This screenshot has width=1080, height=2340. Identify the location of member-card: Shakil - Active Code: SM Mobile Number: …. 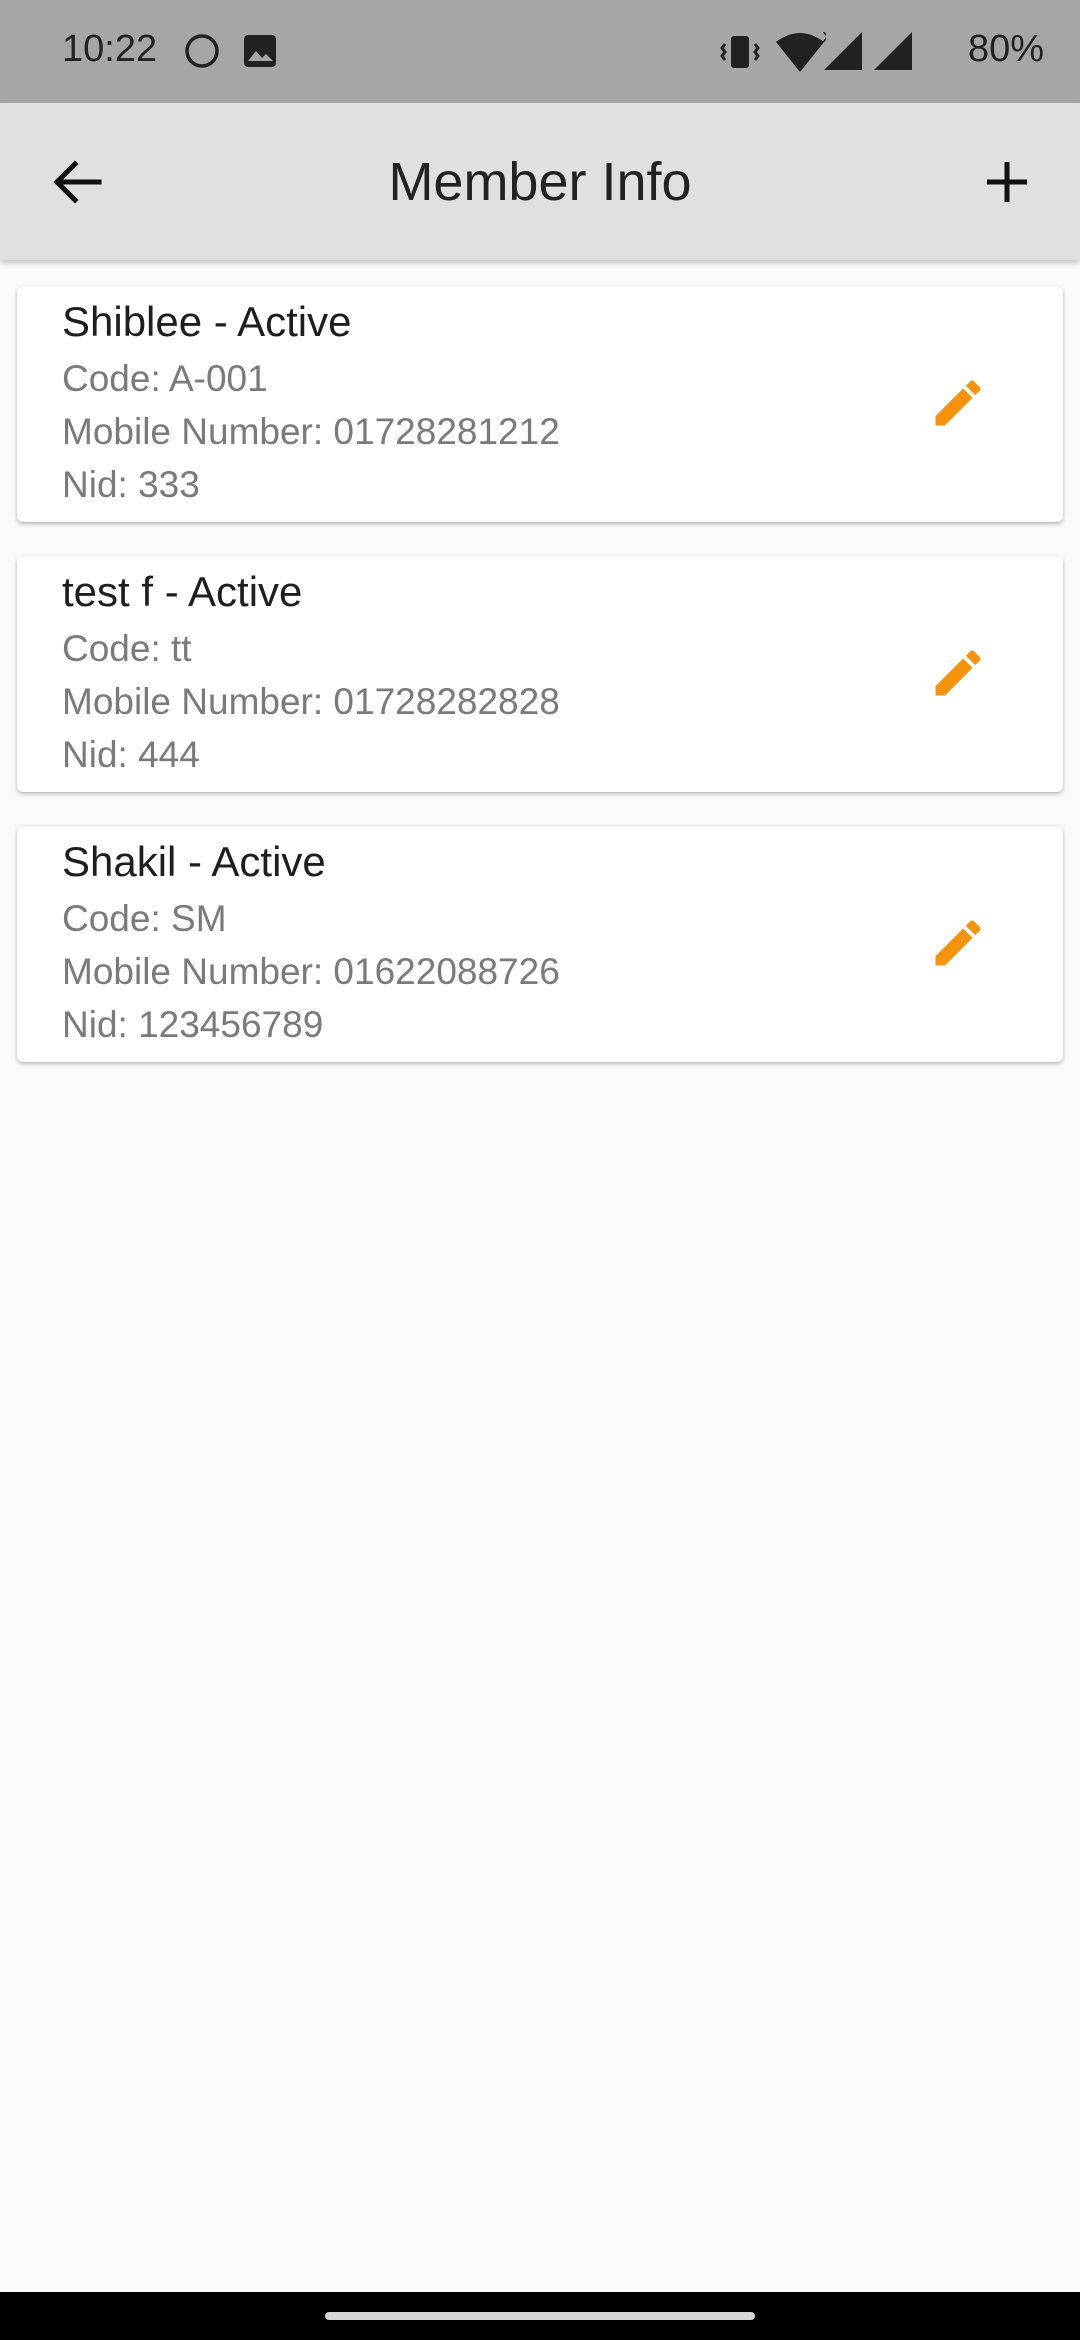
(540, 944).